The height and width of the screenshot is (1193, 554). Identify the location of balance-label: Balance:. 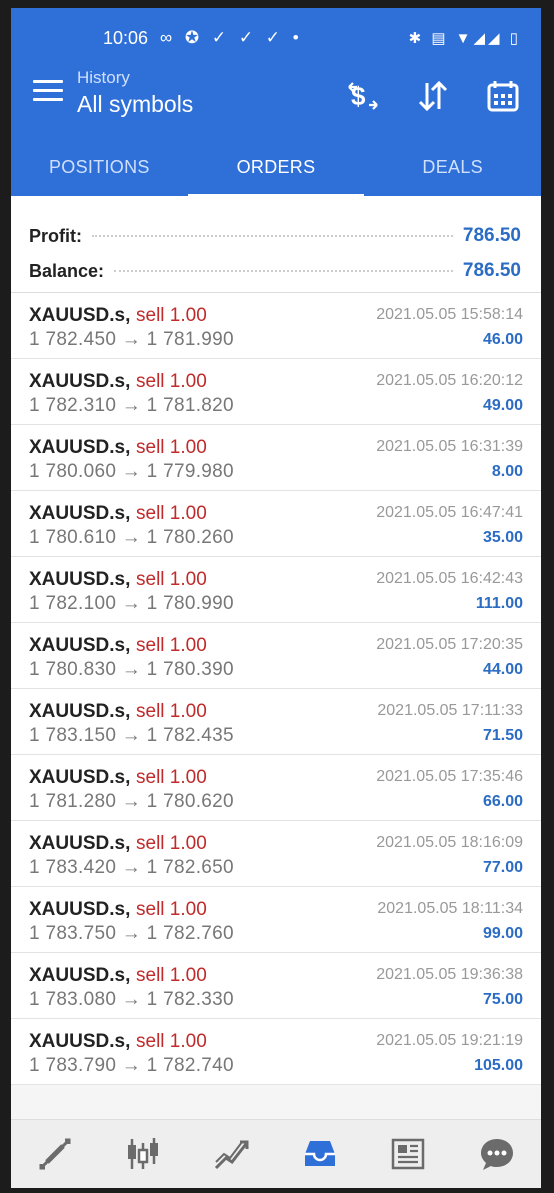
(67, 270).